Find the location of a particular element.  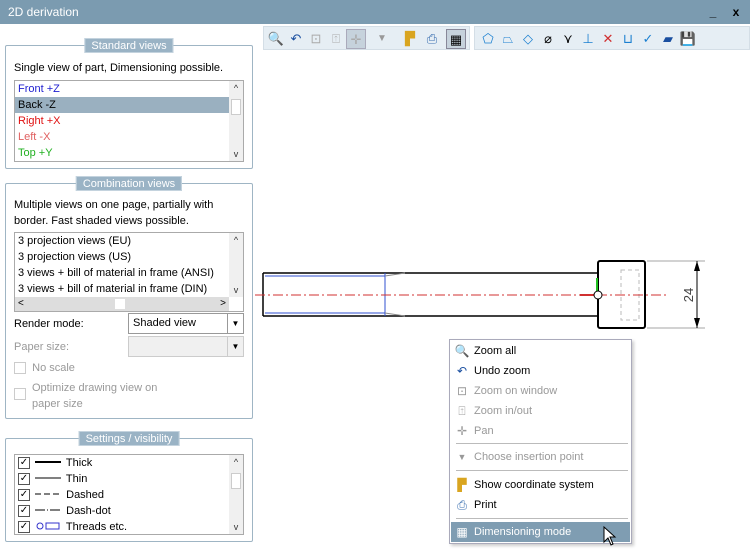

zoom-window-icon: ⊡ is located at coordinates (316, 39).